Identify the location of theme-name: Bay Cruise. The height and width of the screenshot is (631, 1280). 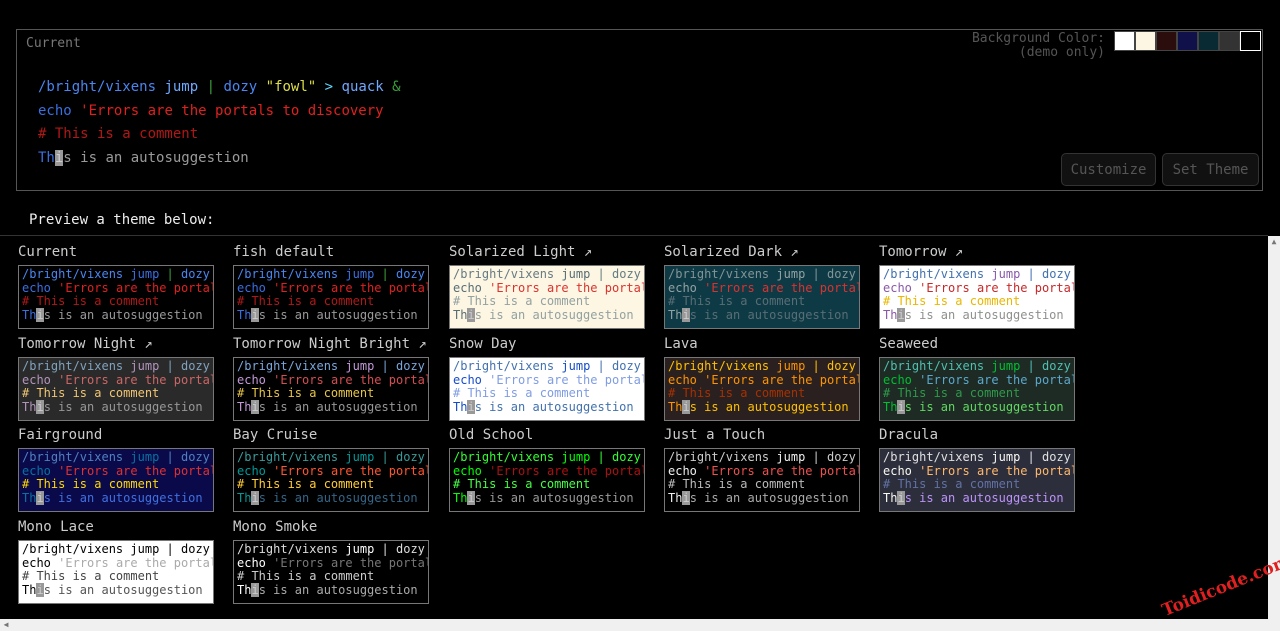
(331, 435).